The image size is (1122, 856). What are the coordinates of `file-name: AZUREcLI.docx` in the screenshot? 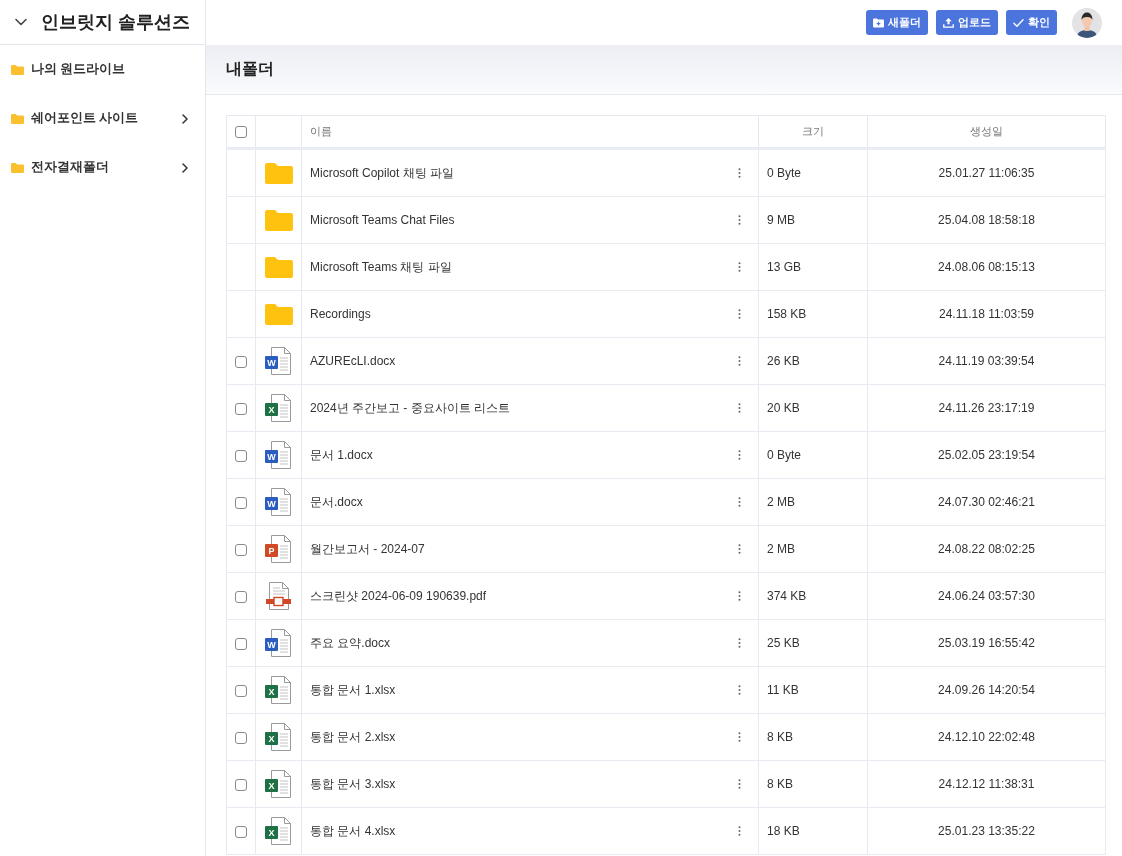 It's located at (353, 361).